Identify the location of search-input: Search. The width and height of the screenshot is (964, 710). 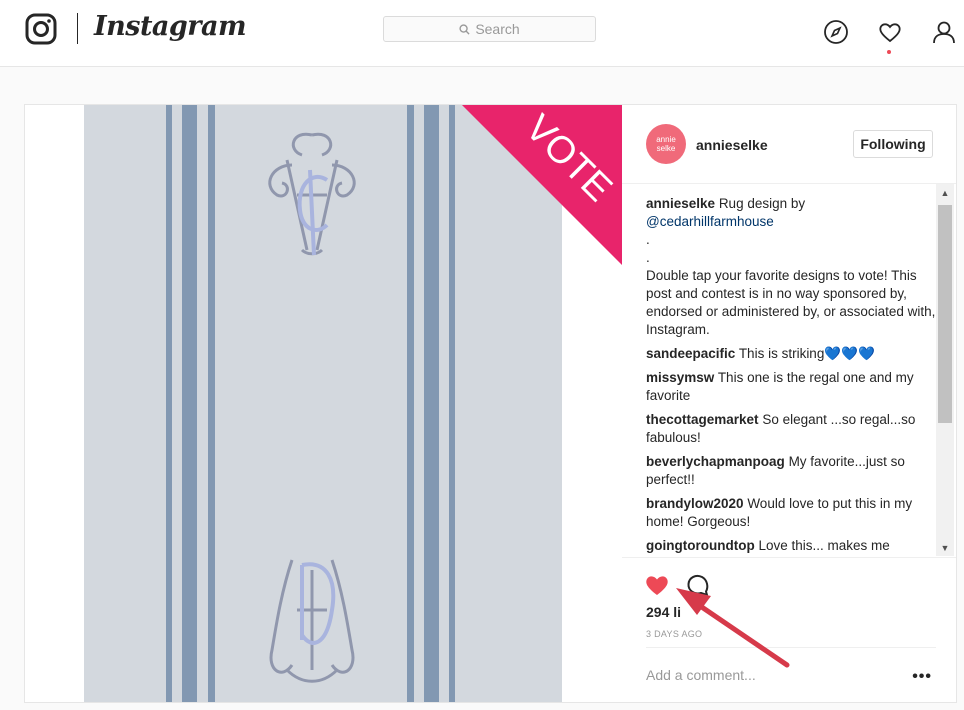
(489, 29).